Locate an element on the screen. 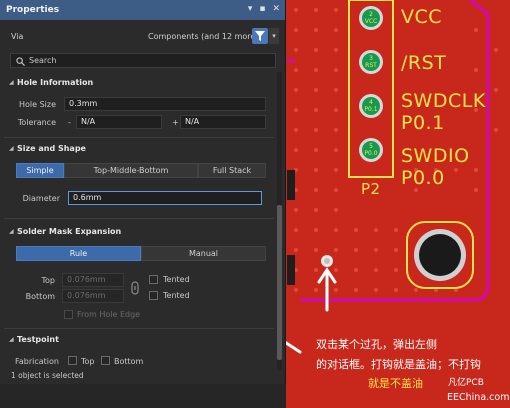  filter-icon is located at coordinates (260, 36).